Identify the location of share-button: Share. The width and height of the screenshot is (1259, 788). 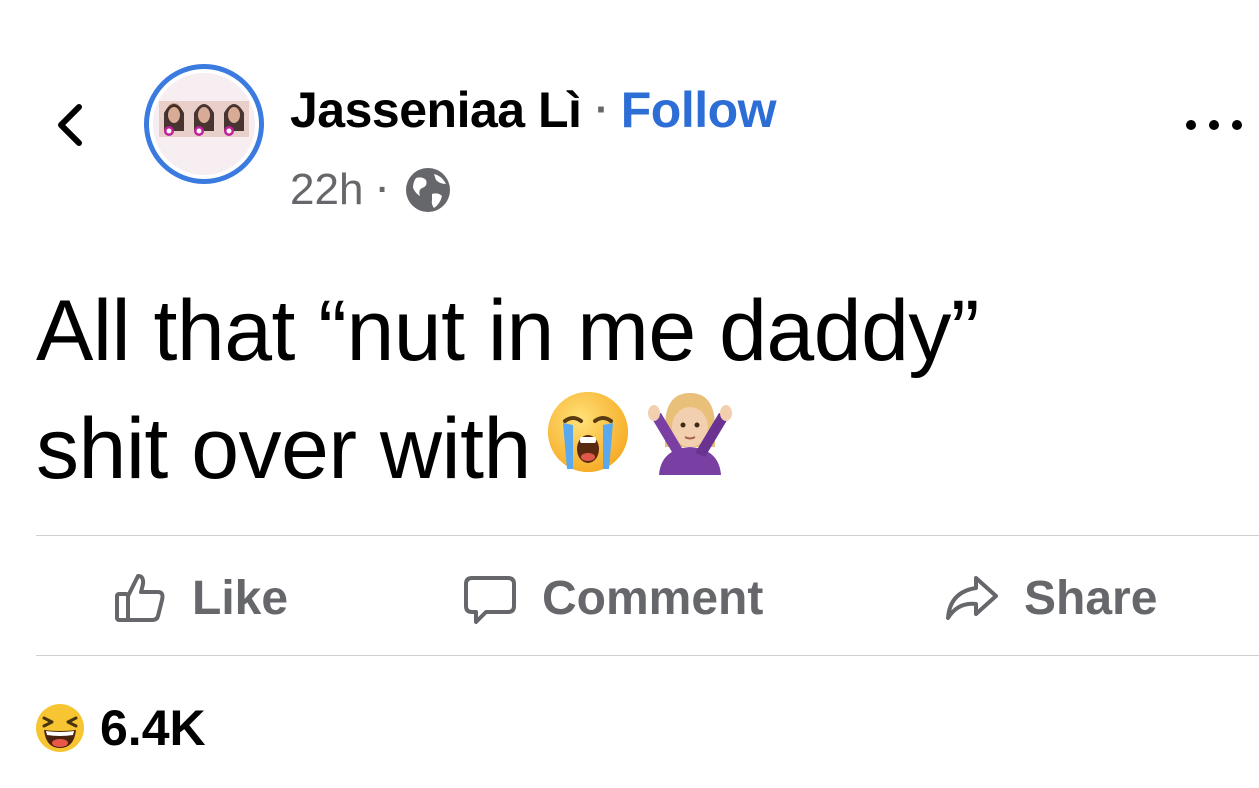
(1050, 598).